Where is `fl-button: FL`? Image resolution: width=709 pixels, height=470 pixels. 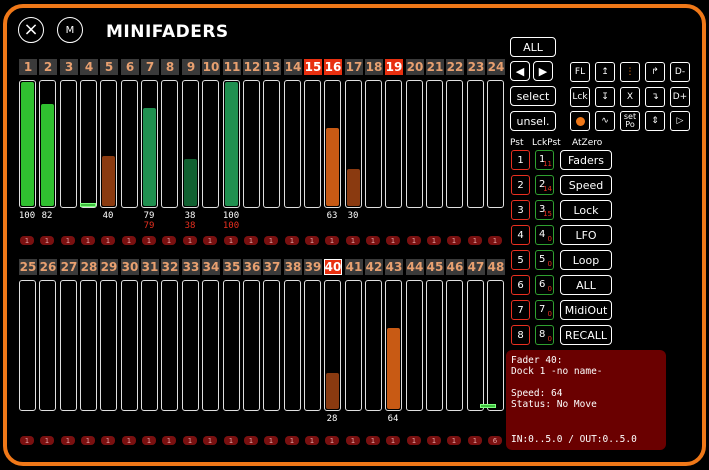
fl-button: FL is located at coordinates (580, 72).